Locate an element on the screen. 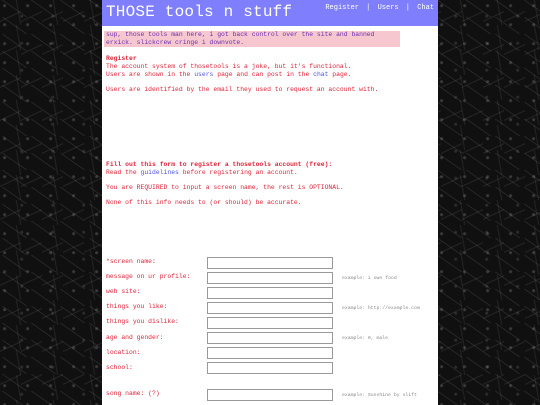  register-line-2-text: Users are shown in the is located at coordinates (150, 74).